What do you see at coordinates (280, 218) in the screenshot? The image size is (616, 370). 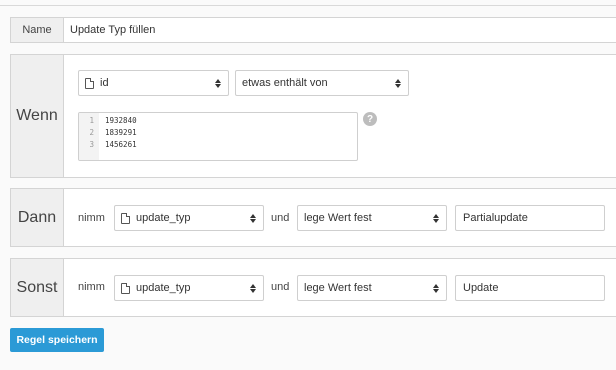 I see `then-und-text: und` at bounding box center [280, 218].